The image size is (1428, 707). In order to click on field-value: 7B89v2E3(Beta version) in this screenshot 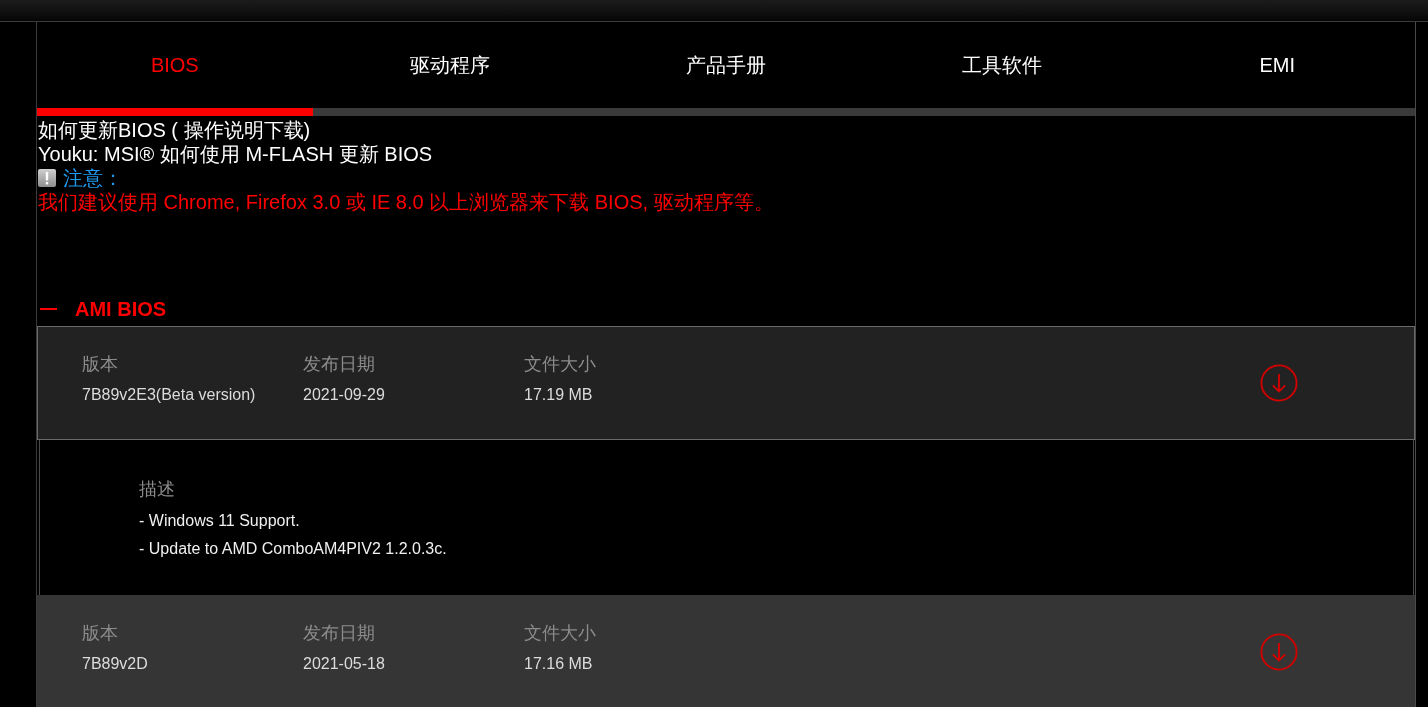, I will do `click(169, 395)`.